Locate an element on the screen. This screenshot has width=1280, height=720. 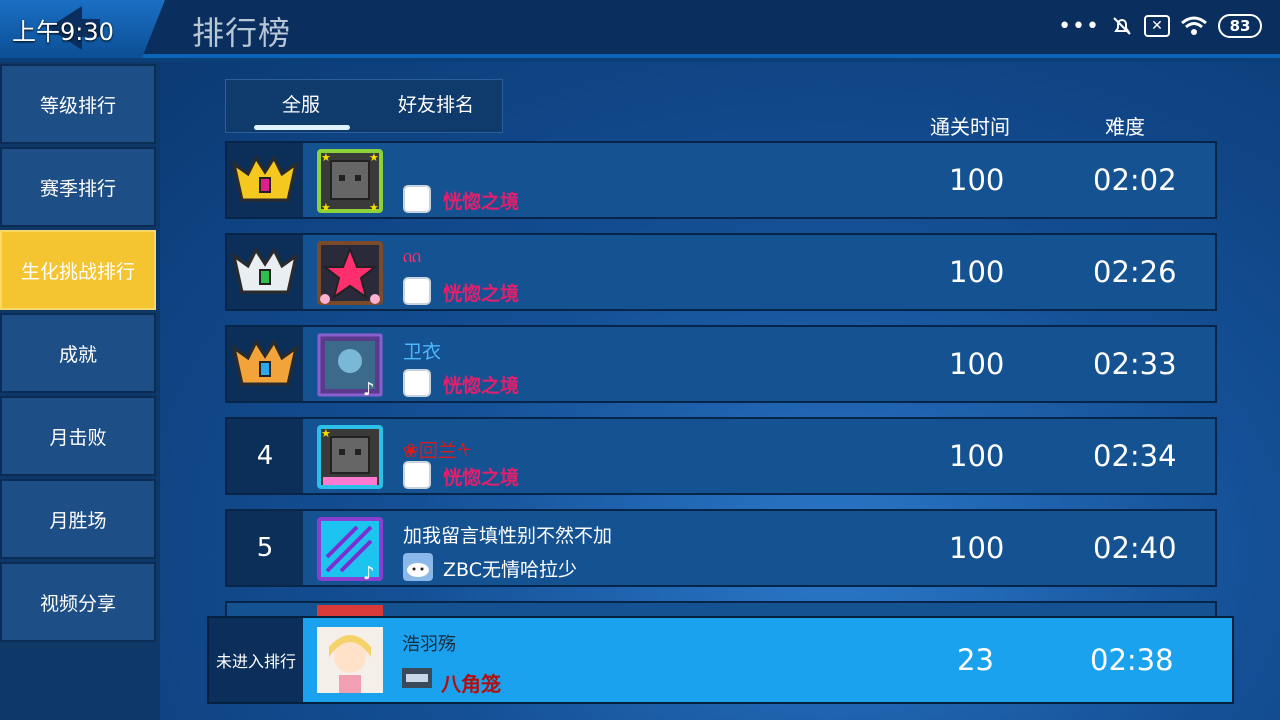
sim-off-icon: ✕ is located at coordinates (1157, 26).